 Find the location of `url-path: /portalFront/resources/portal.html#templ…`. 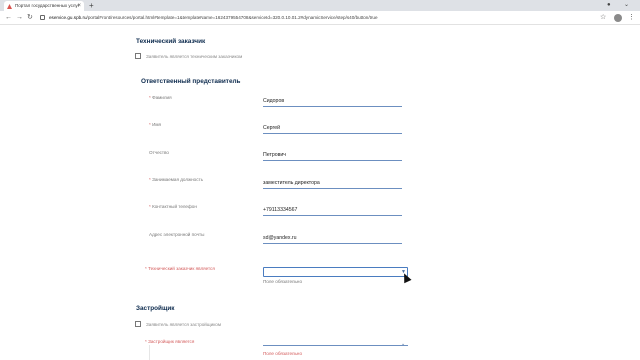

url-path: /portalFront/resources/portal.html#templ… is located at coordinates (232, 17).